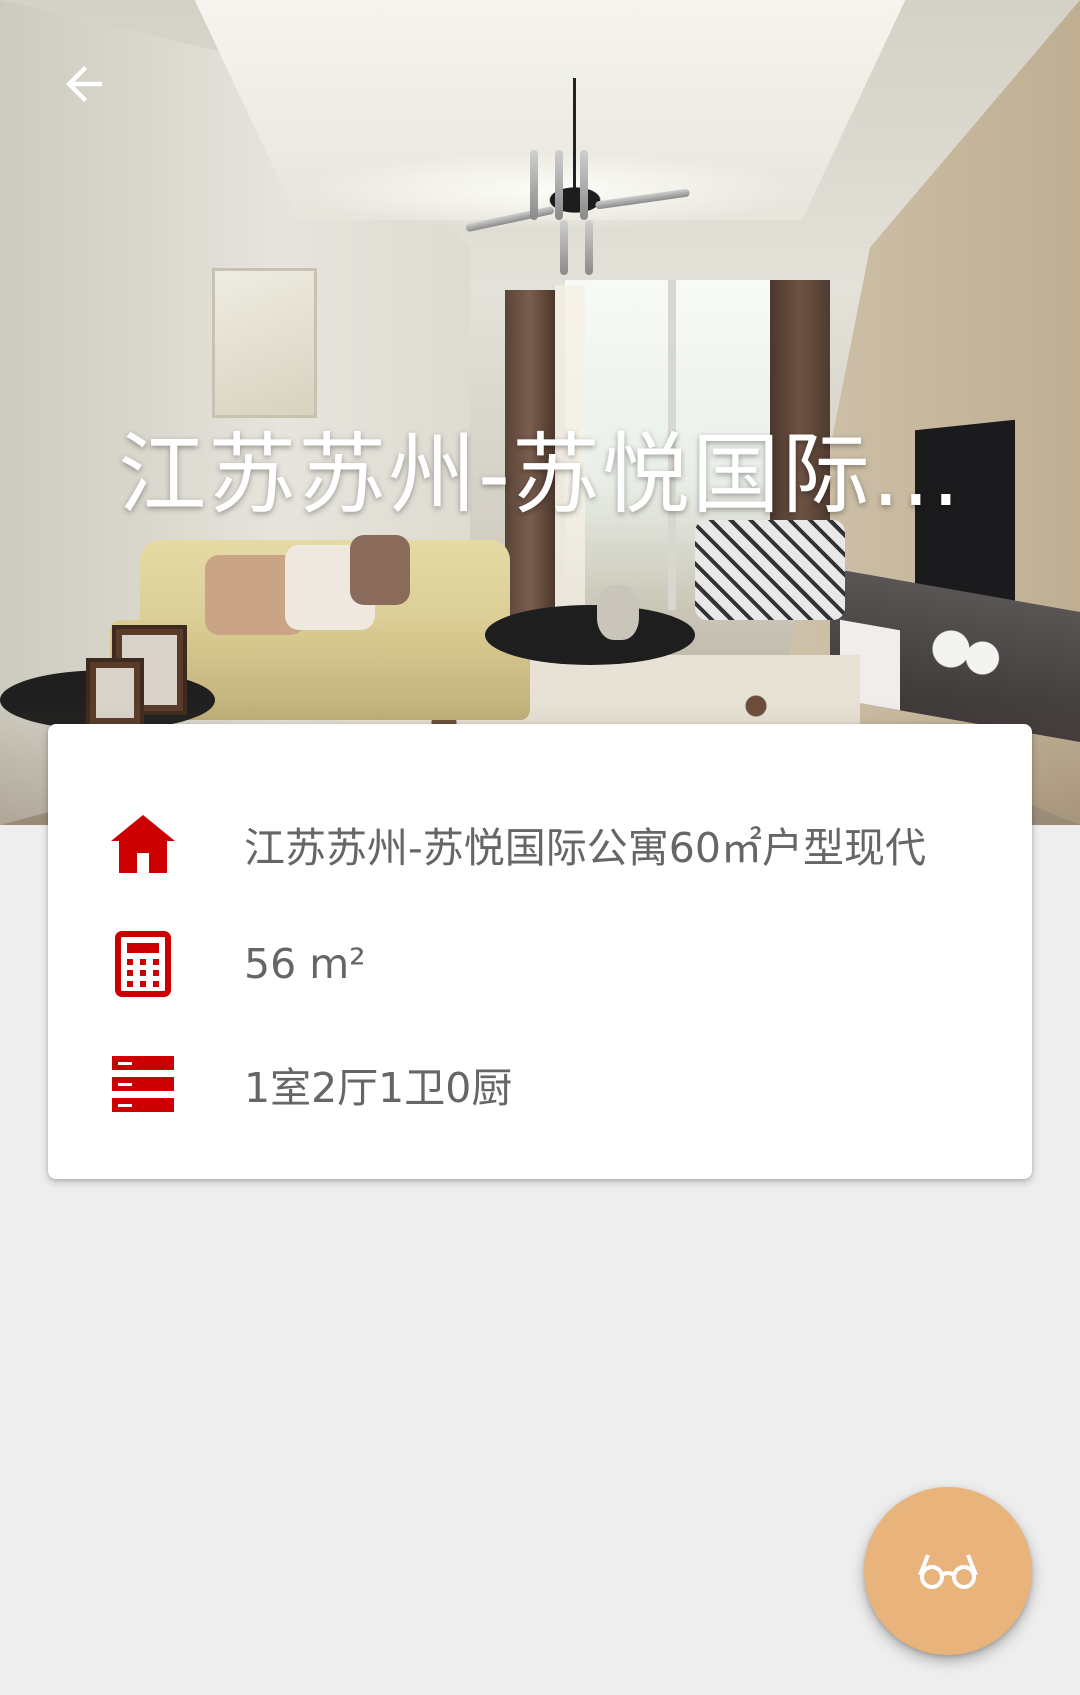 The image size is (1080, 1695). What do you see at coordinates (143, 964) in the screenshot?
I see `calculator-icon` at bounding box center [143, 964].